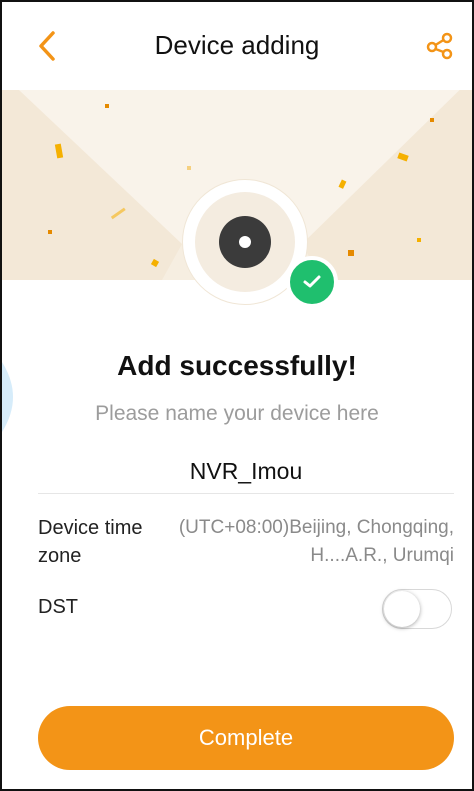  I want to click on dst-label: DST, so click(58, 607).